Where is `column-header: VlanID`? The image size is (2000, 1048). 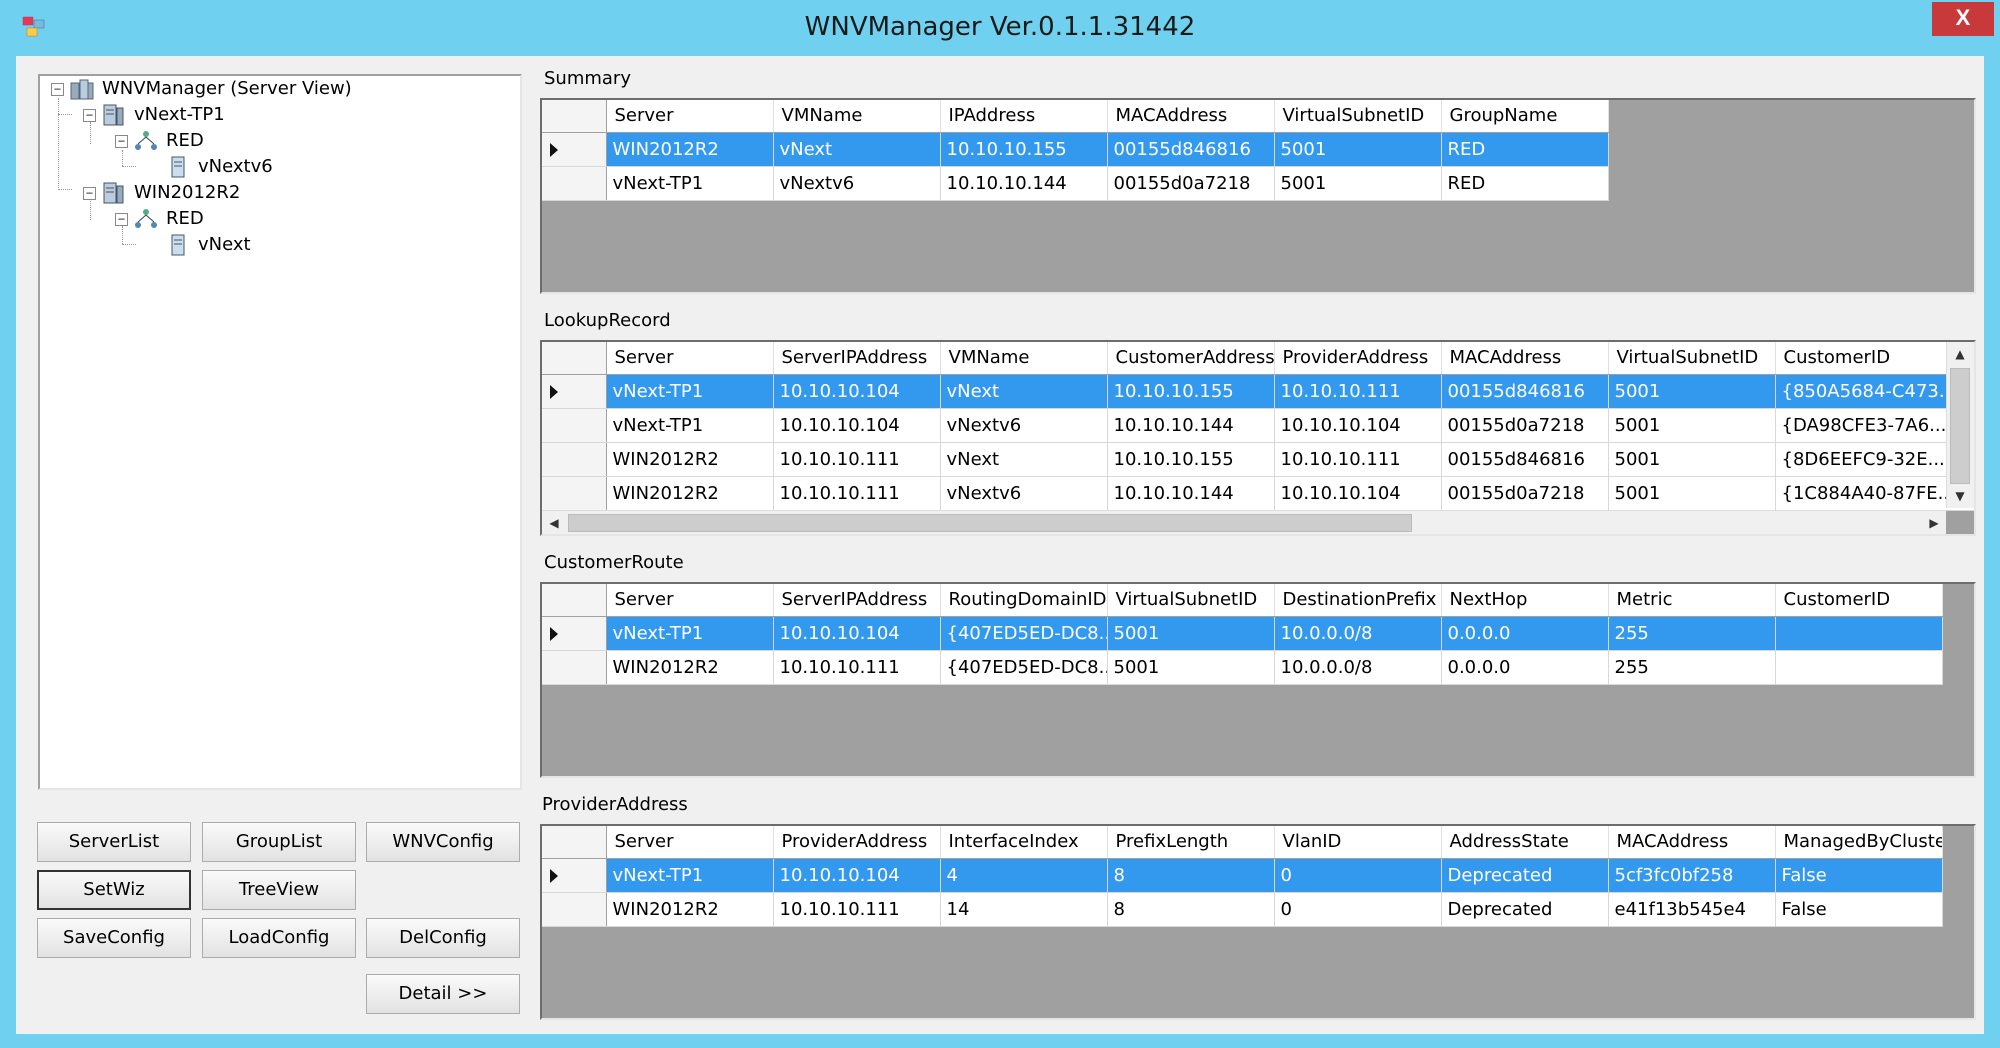
column-header: VlanID is located at coordinates (1358, 842).